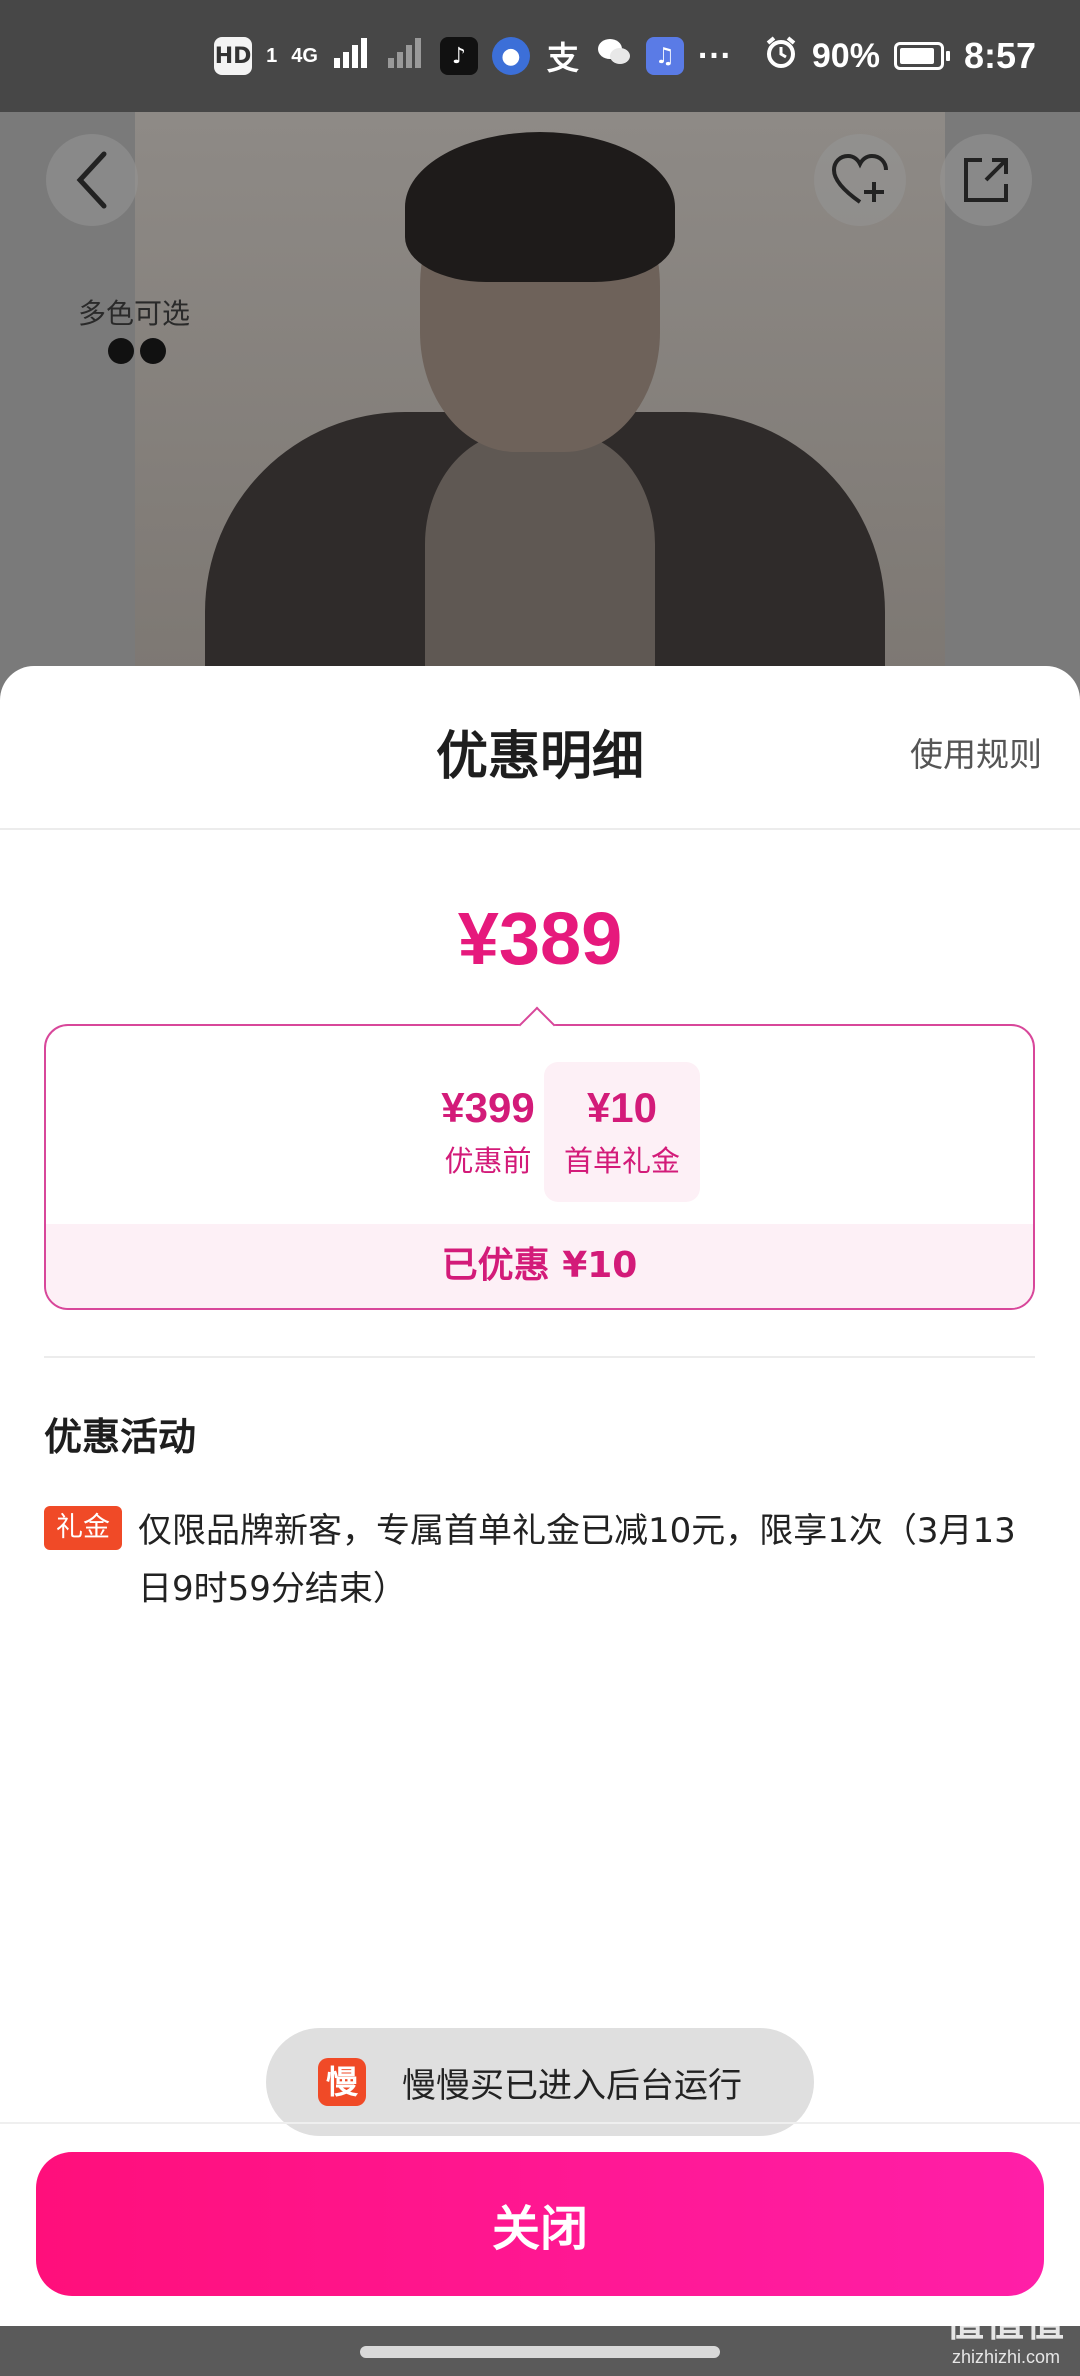 The height and width of the screenshot is (2376, 1080). What do you see at coordinates (1006, 2357) in the screenshot?
I see `watermark-site: zhizhizhi.com` at bounding box center [1006, 2357].